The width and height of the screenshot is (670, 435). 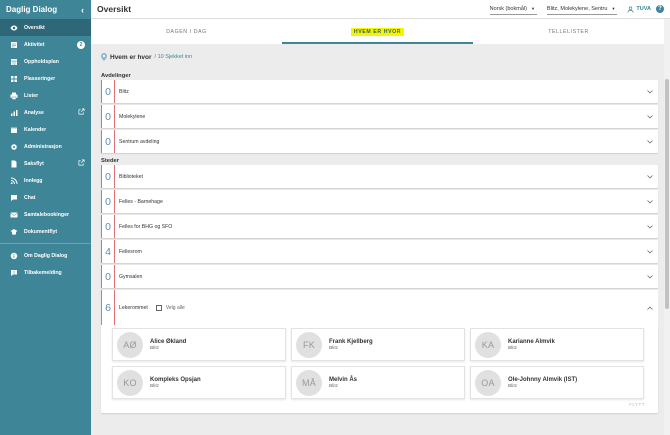 What do you see at coordinates (379, 251) in the screenshot?
I see `list-item: 4 Fellesrom` at bounding box center [379, 251].